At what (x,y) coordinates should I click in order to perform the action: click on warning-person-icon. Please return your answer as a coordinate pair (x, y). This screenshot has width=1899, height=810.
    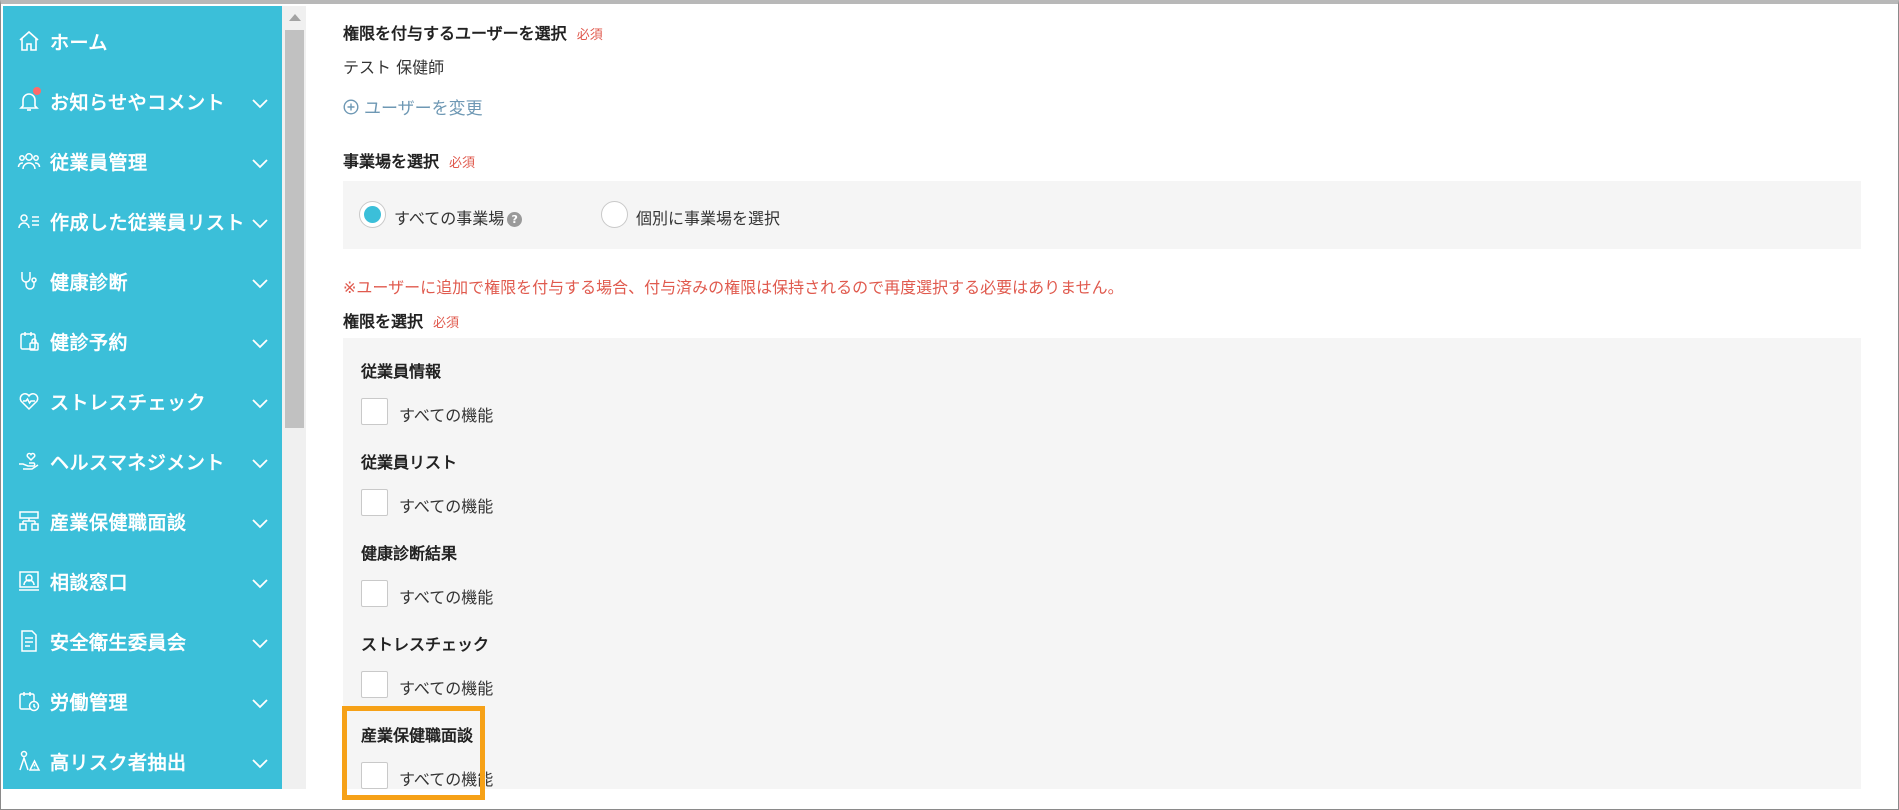
    Looking at the image, I should click on (29, 761).